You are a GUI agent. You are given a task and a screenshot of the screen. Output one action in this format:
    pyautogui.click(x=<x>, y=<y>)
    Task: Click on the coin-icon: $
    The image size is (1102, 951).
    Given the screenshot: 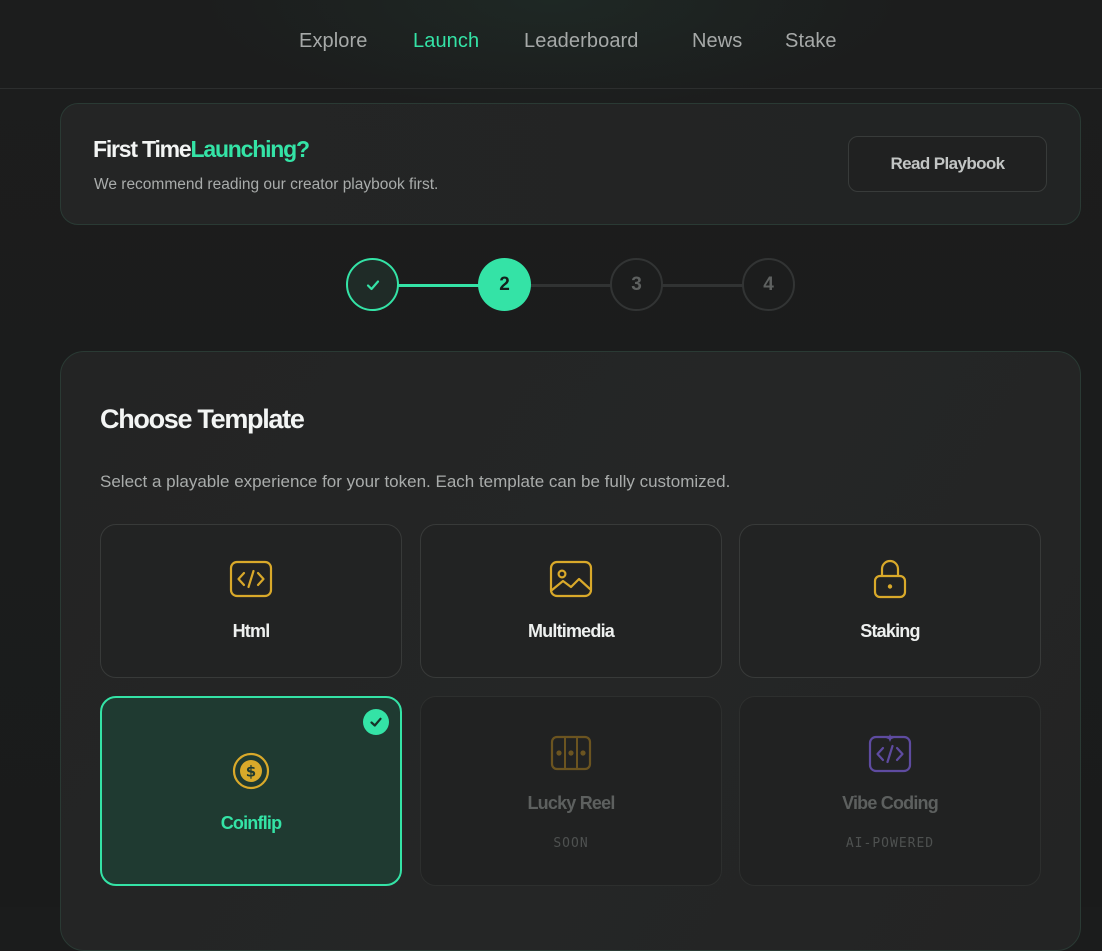 What is the action you would take?
    pyautogui.click(x=251, y=771)
    